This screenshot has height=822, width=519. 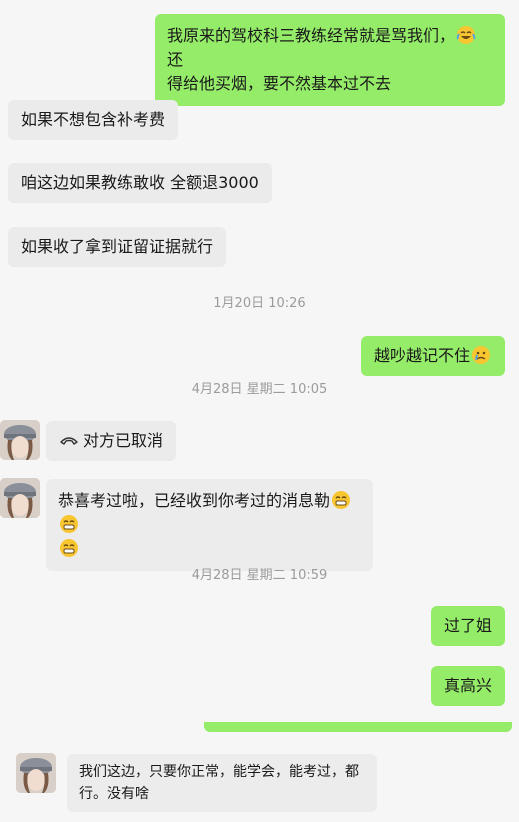 What do you see at coordinates (259, 303) in the screenshot?
I see `timestamp: 1月20日 10:26` at bounding box center [259, 303].